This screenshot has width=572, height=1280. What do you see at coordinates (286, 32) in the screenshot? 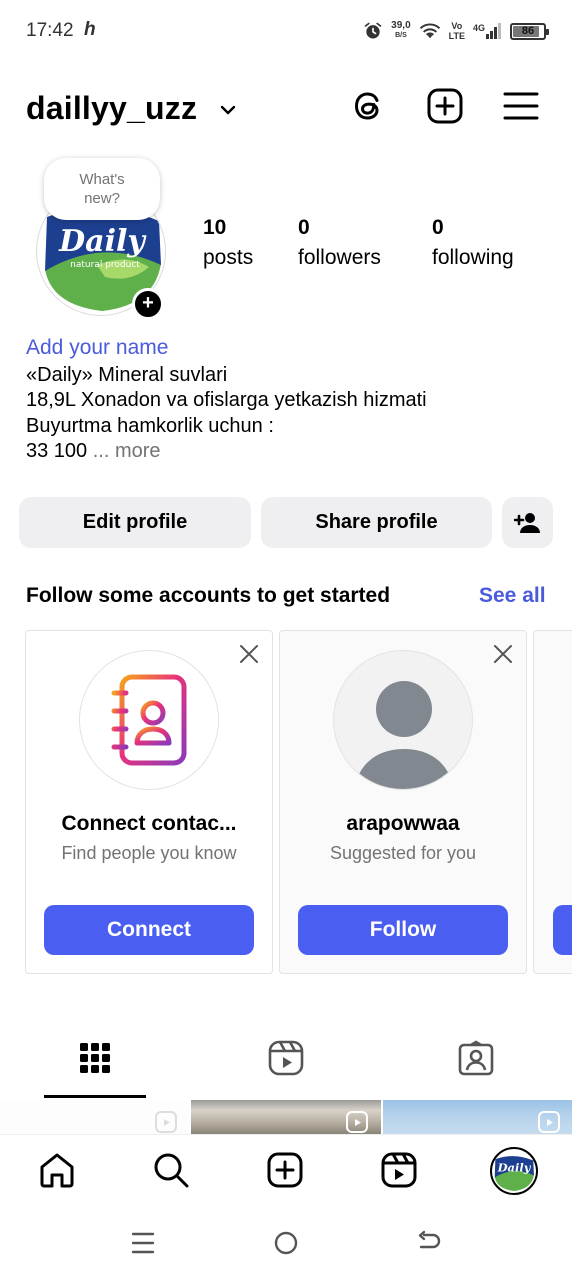
I see `status-bar: 17:42 h 39,0 B/S Vo LTE 4G 86` at bounding box center [286, 32].